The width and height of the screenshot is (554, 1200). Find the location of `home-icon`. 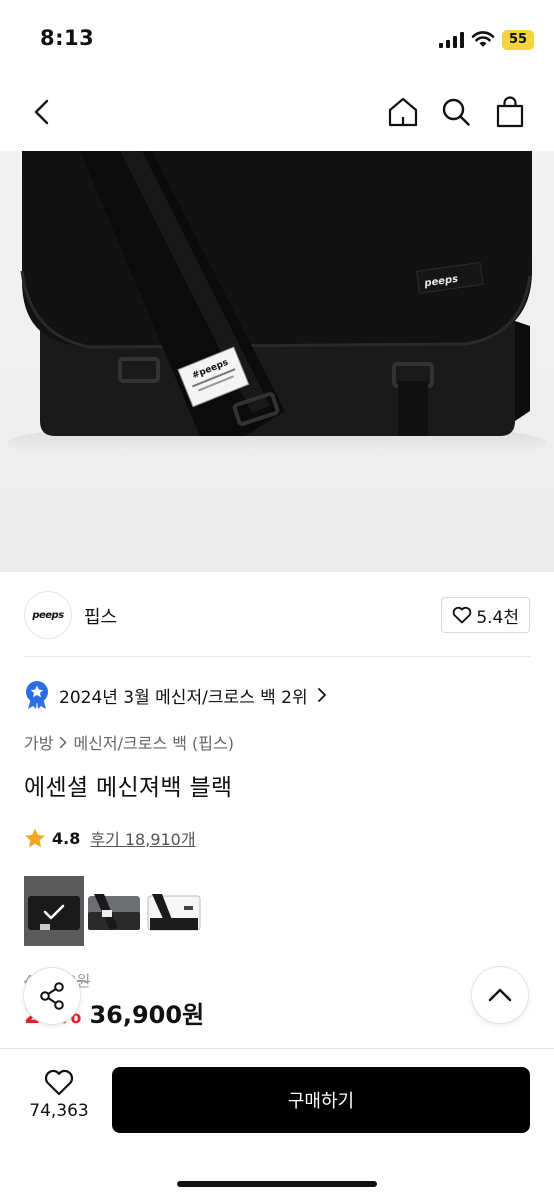

home-icon is located at coordinates (403, 112).